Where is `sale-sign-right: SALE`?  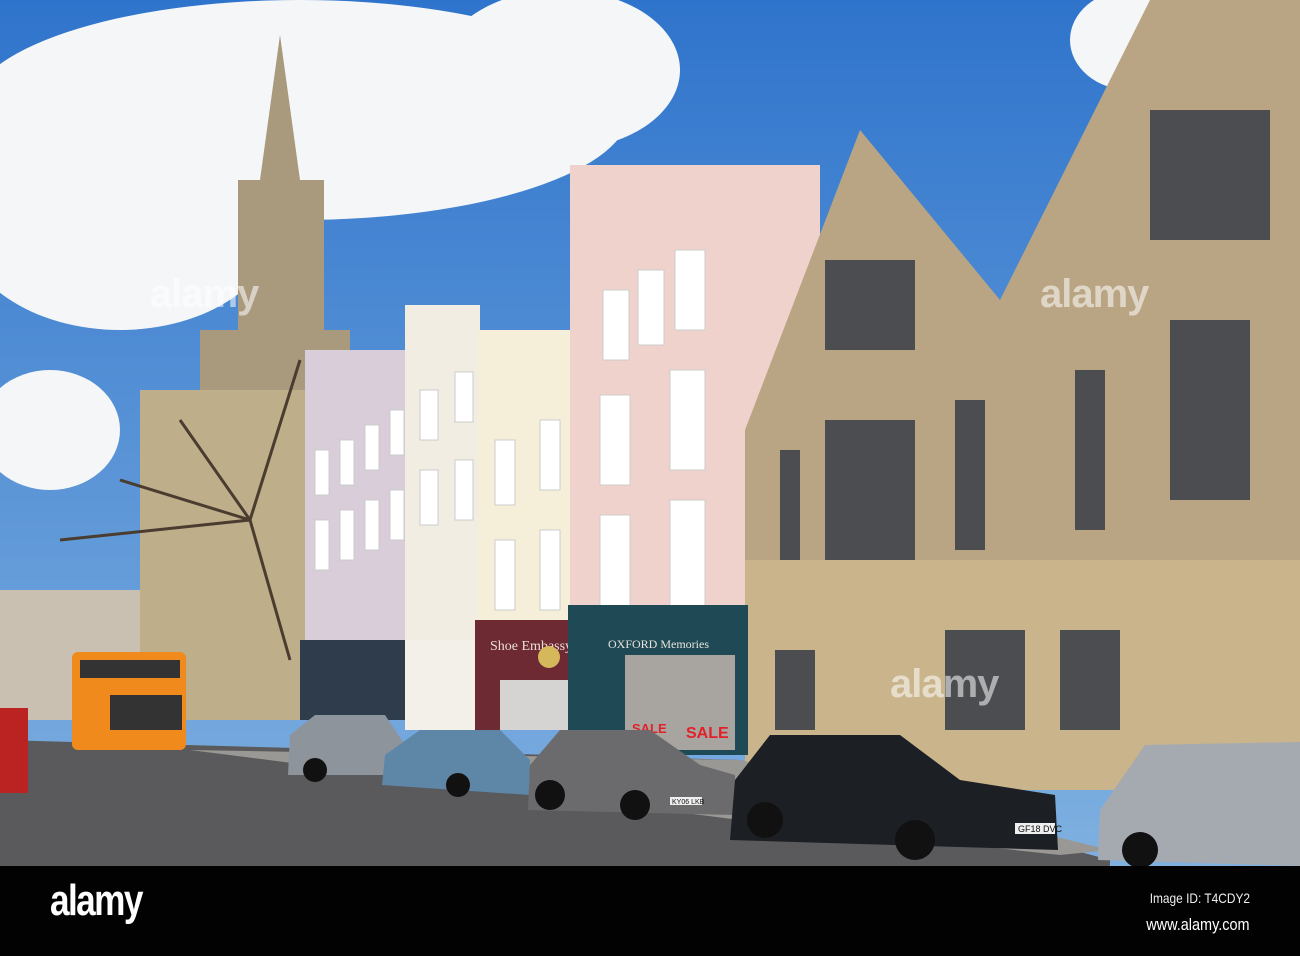
sale-sign-right: SALE is located at coordinates (707, 733).